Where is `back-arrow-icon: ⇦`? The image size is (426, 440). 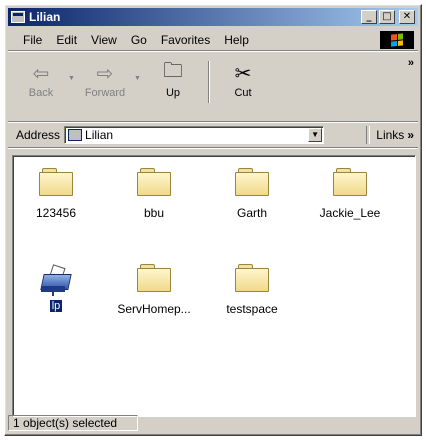 back-arrow-icon: ⇦ is located at coordinates (41, 73).